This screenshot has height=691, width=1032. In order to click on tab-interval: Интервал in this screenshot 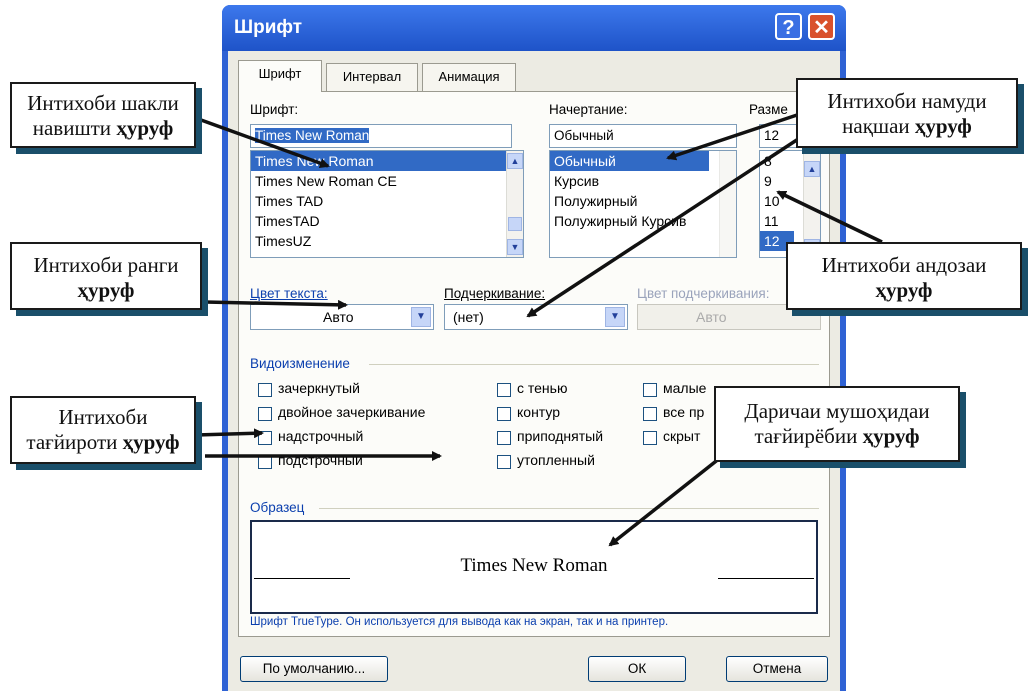, I will do `click(372, 77)`.